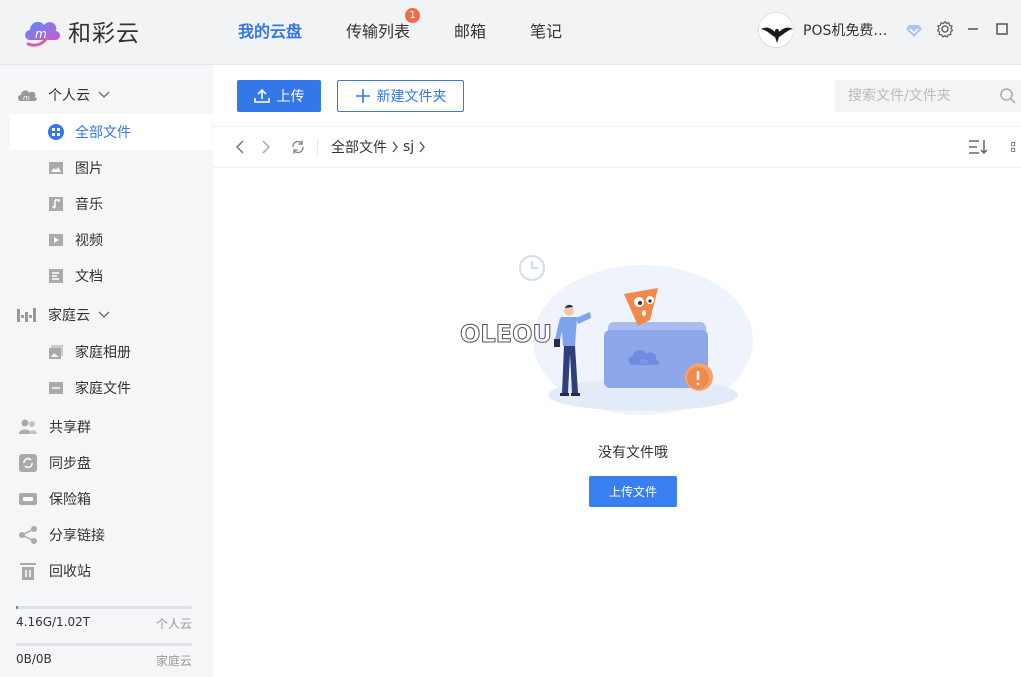 Image resolution: width=1021 pixels, height=677 pixels. Describe the element at coordinates (408, 147) in the screenshot. I see `breadcrumb-sj: sj` at that location.